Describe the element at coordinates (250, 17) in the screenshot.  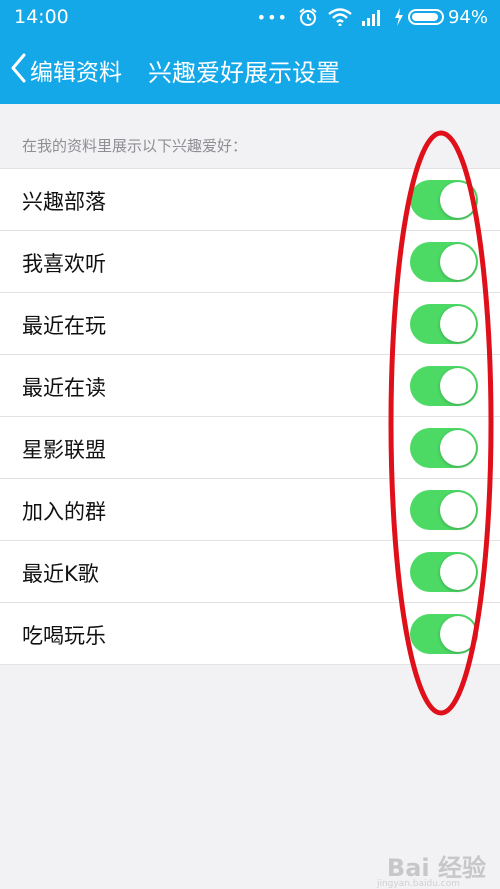
I see `status-bar: 14:00 ••• 94%` at that location.